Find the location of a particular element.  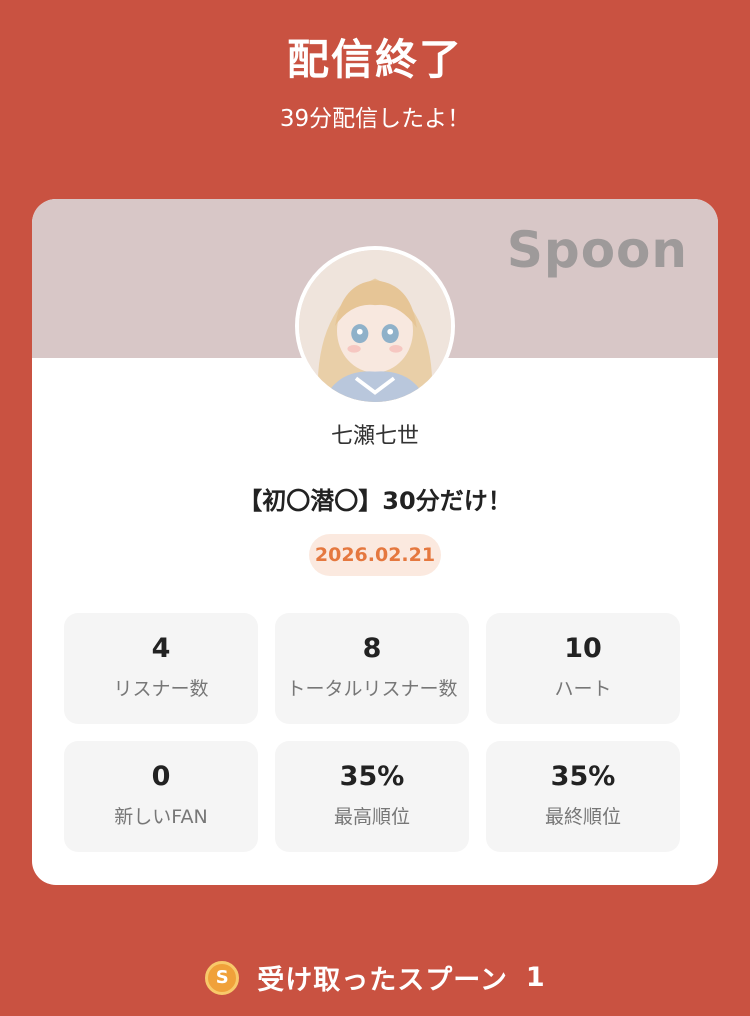

stat-value: 10 is located at coordinates (583, 648).